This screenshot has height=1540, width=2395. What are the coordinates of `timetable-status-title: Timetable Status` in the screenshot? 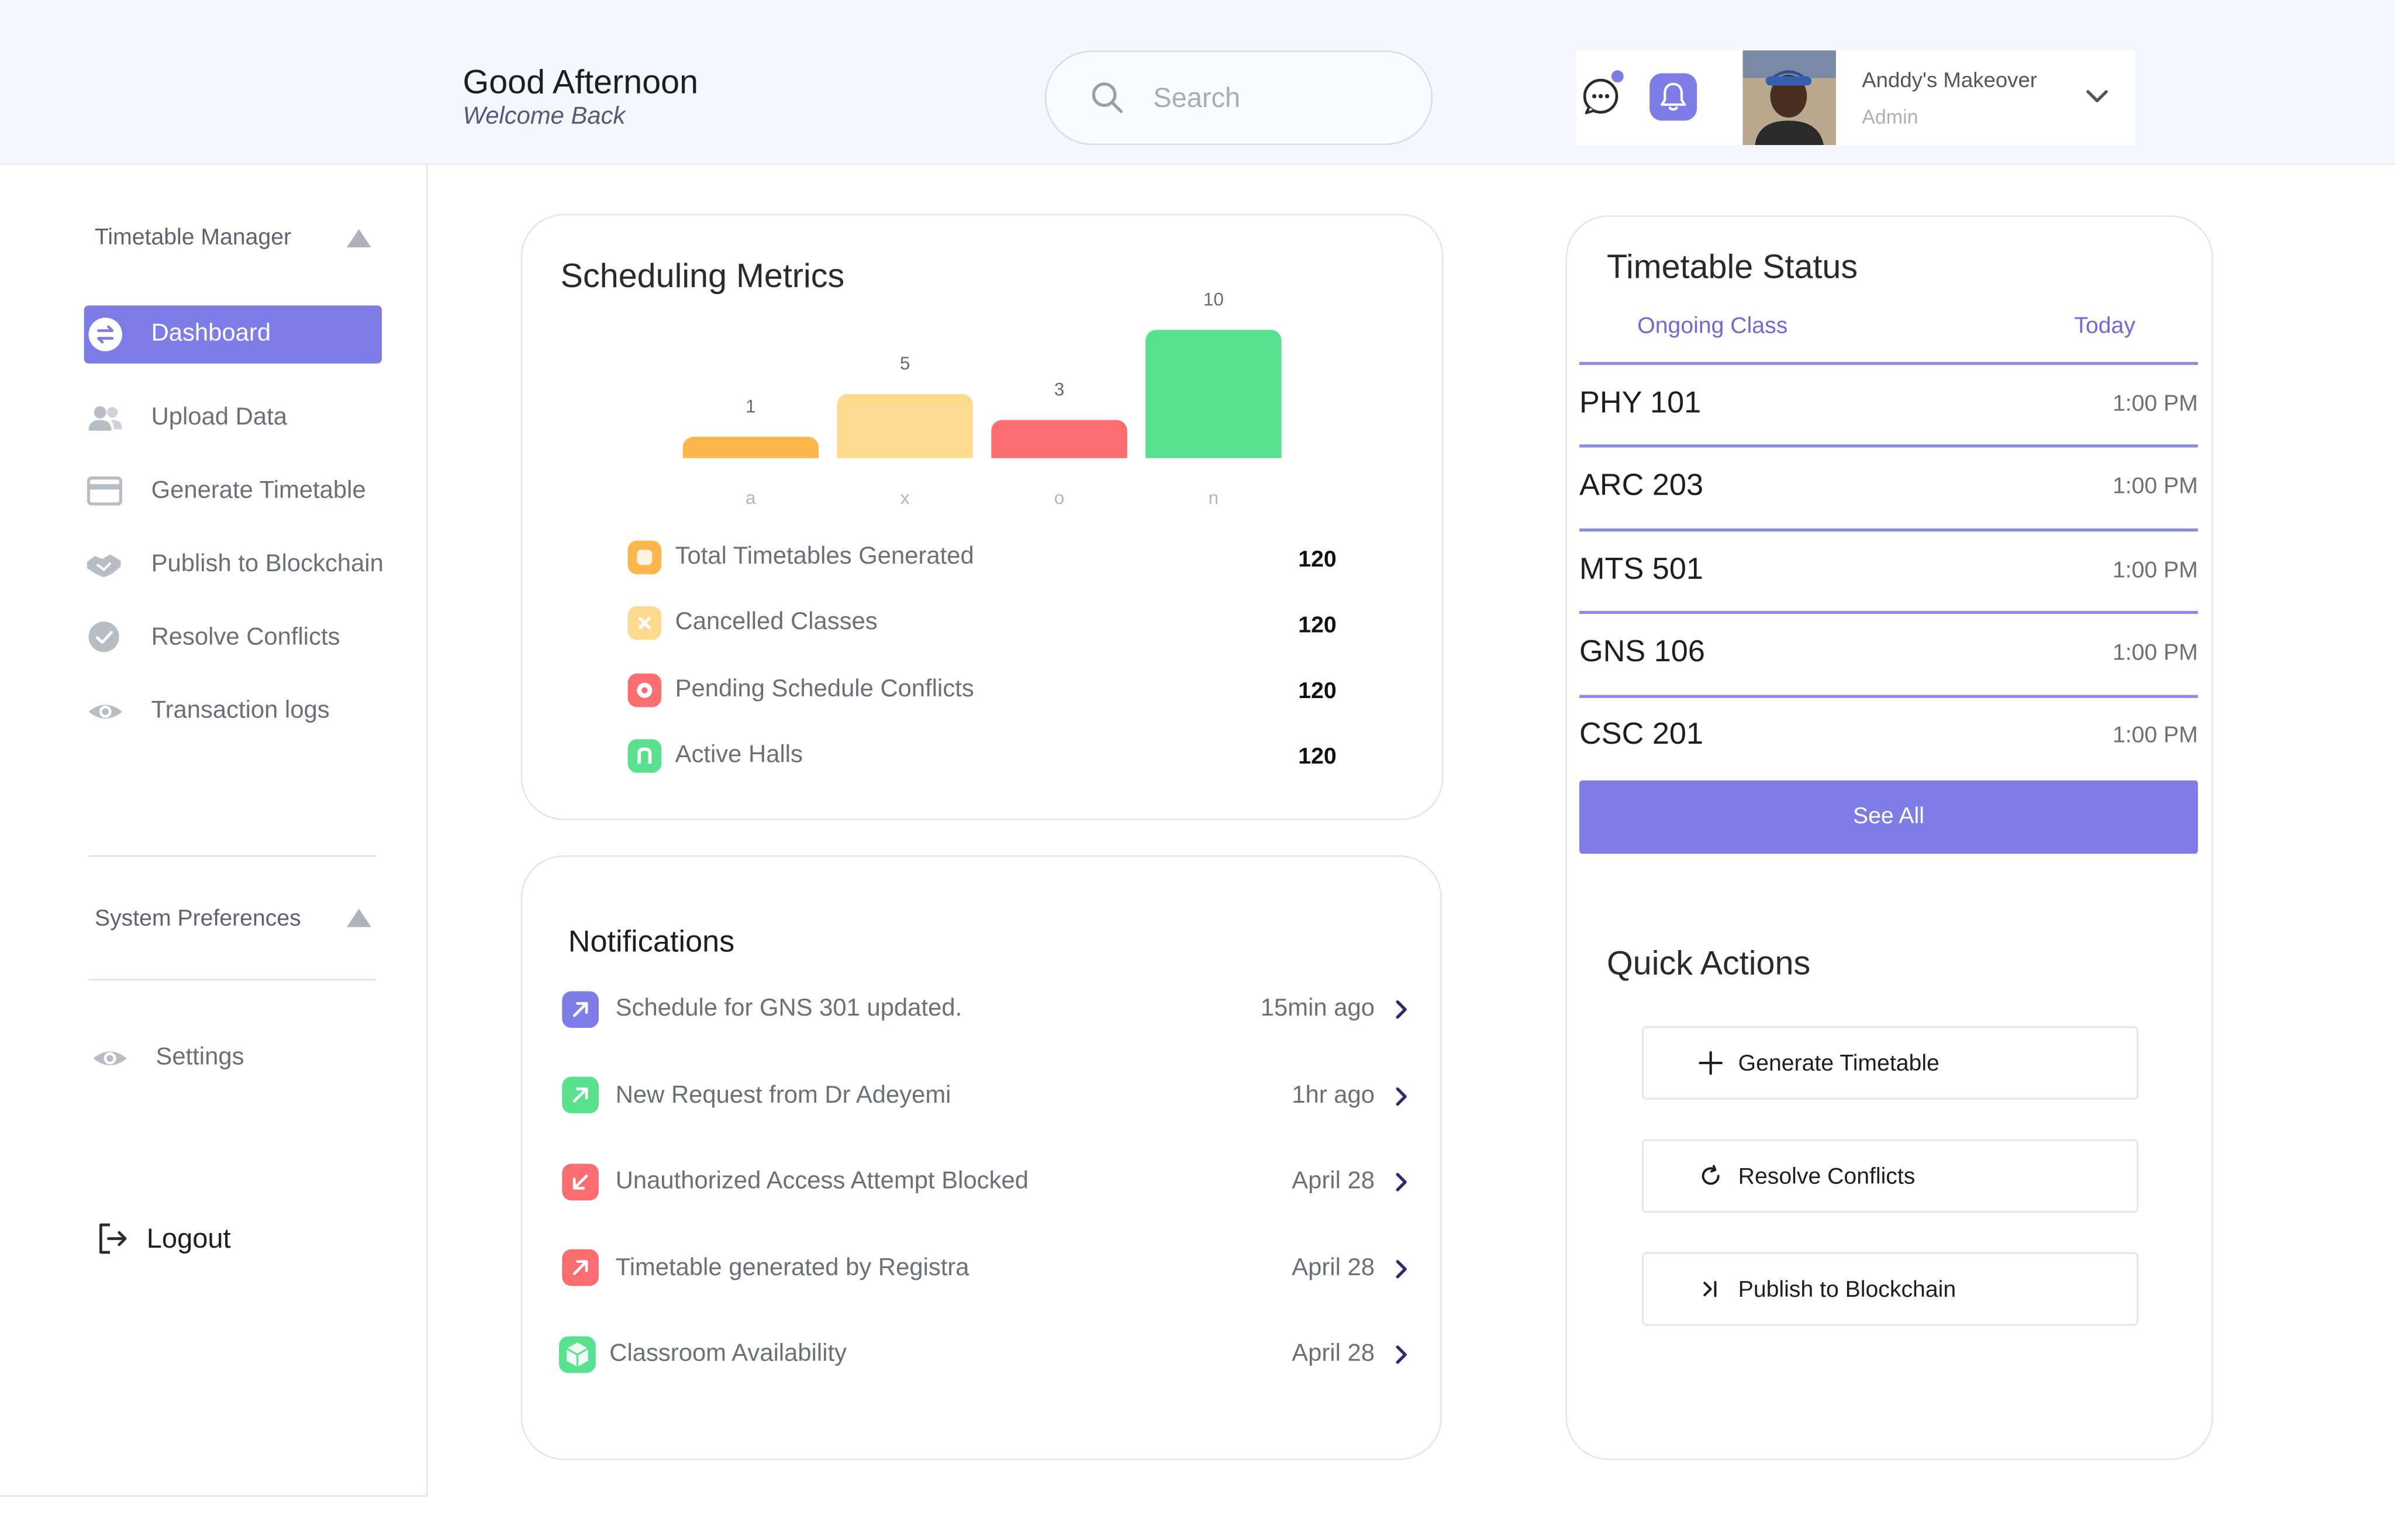 It's located at (1732, 266).